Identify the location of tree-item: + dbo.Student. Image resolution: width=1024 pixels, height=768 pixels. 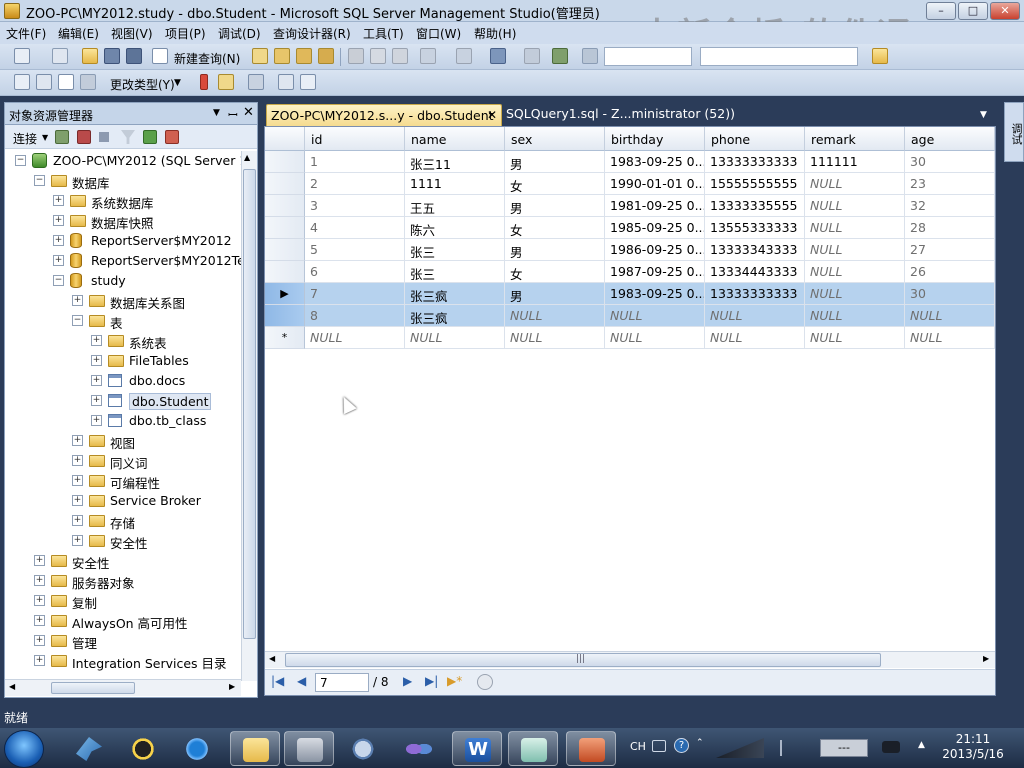
(123, 401).